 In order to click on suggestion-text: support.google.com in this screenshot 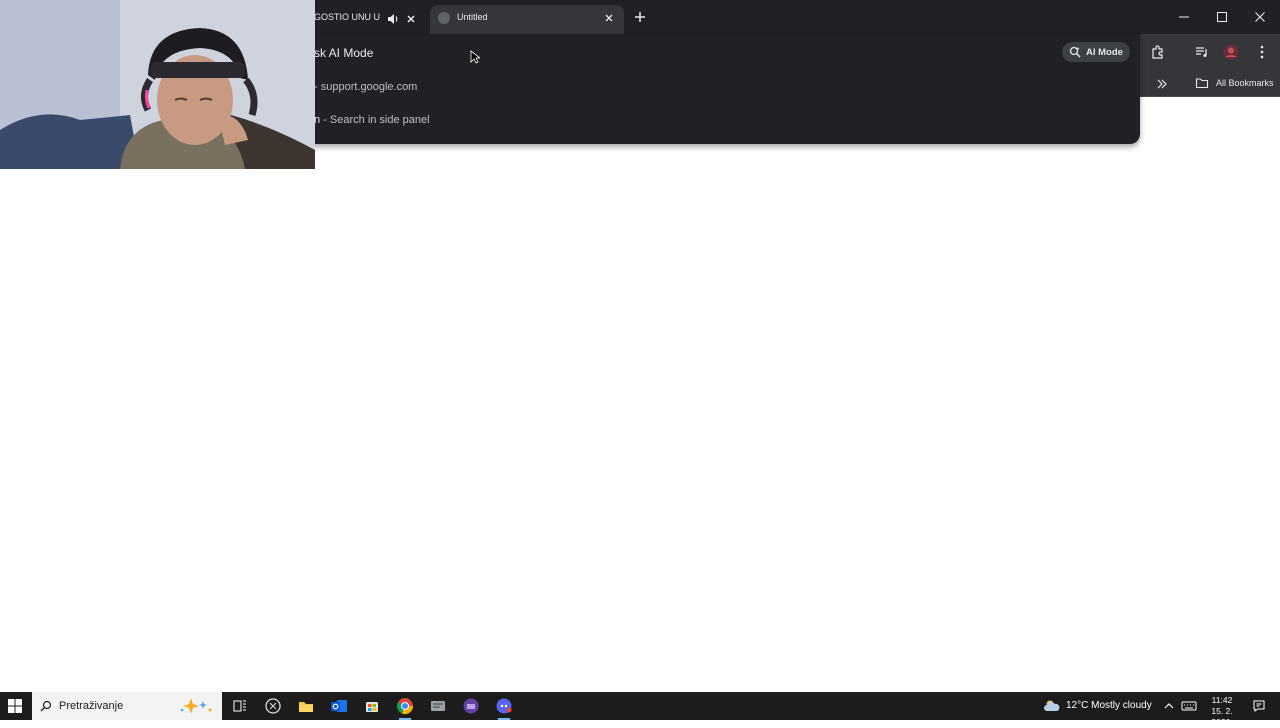, I will do `click(369, 87)`.